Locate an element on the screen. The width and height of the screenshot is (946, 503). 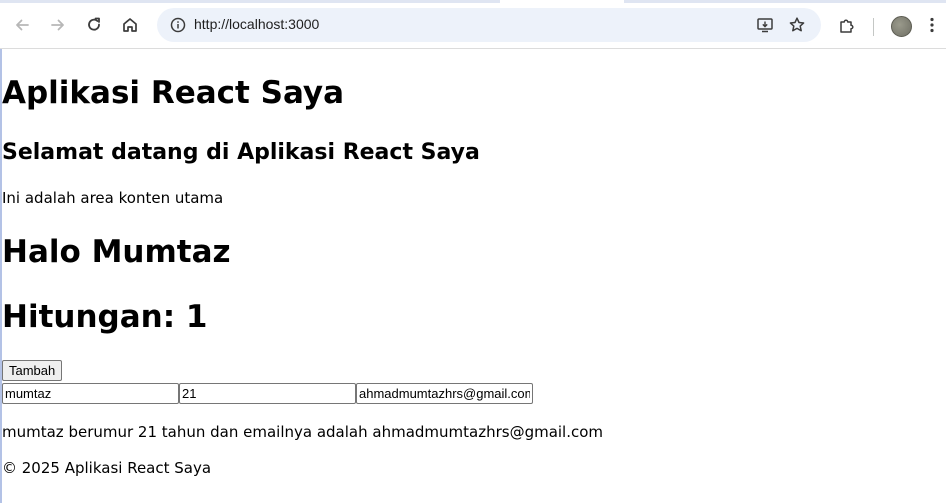
bookmark-button is located at coordinates (797, 25).